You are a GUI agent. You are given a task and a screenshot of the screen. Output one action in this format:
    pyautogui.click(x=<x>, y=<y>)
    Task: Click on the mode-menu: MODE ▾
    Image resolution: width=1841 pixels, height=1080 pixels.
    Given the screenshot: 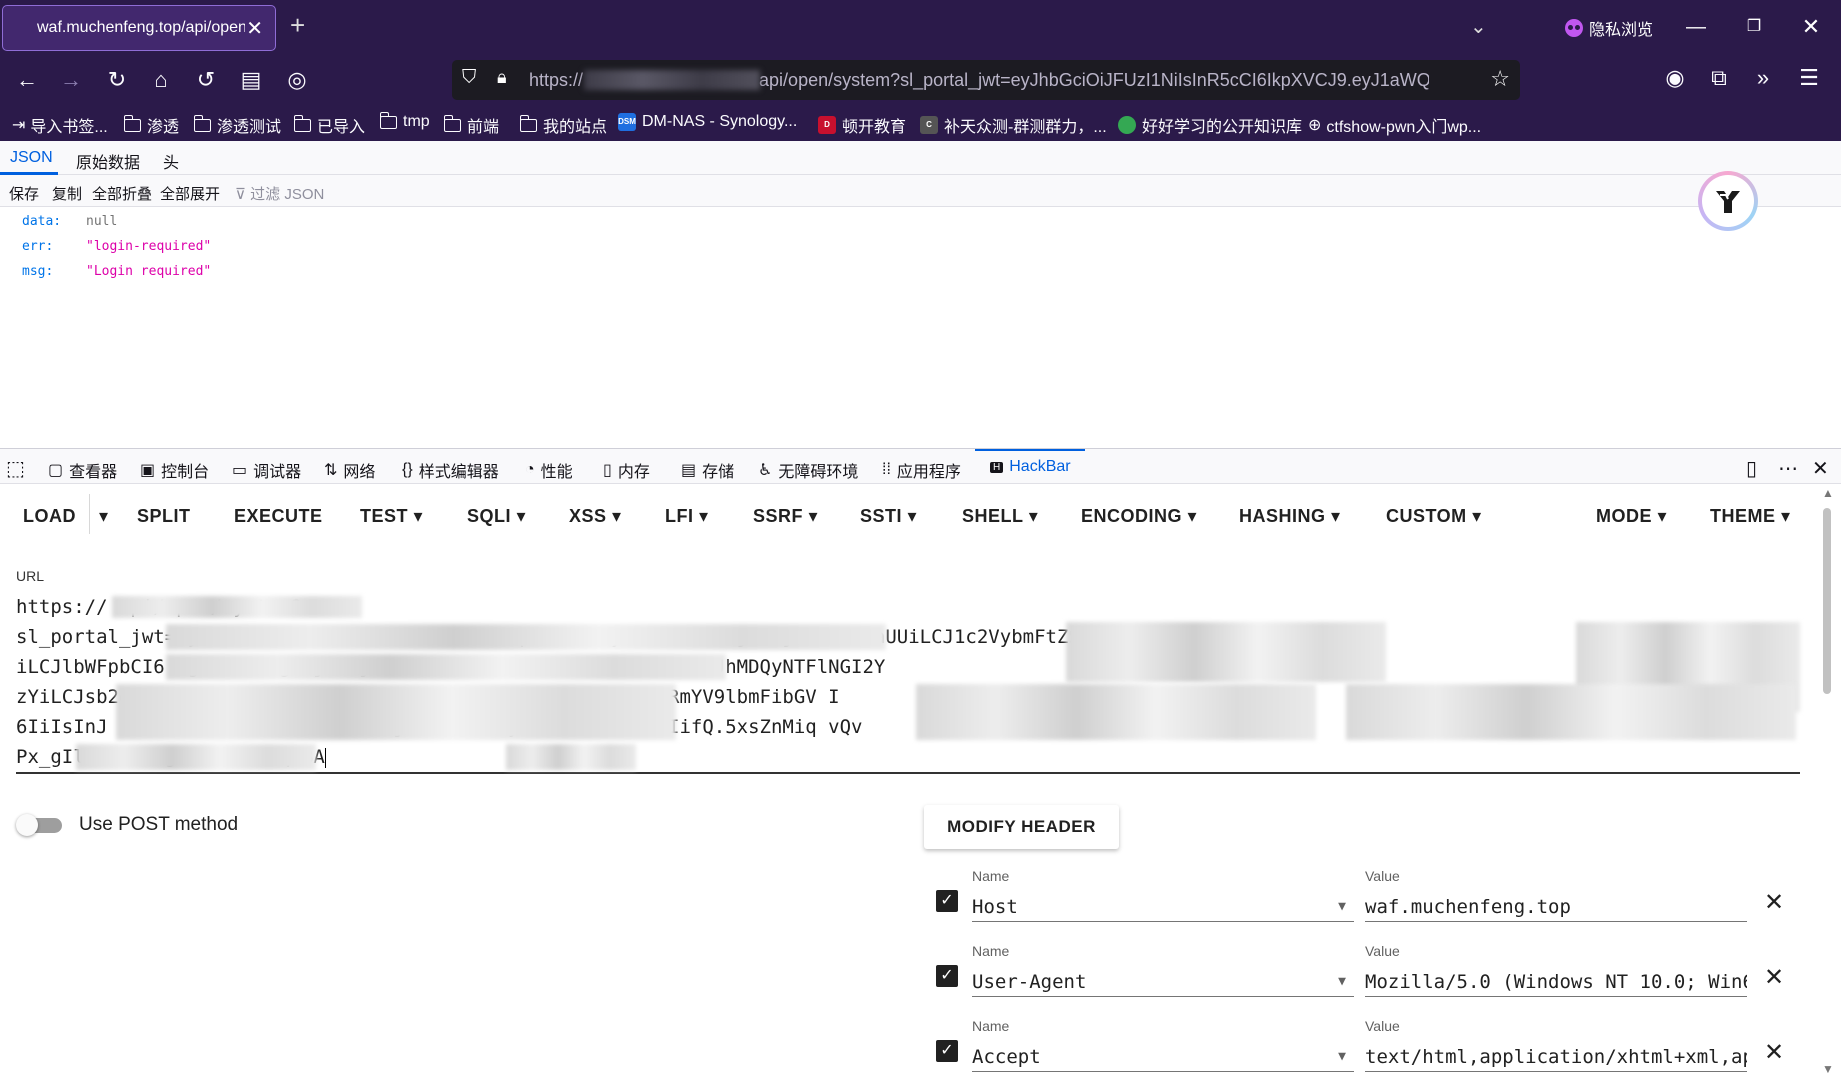 What is the action you would take?
    pyautogui.click(x=1631, y=516)
    